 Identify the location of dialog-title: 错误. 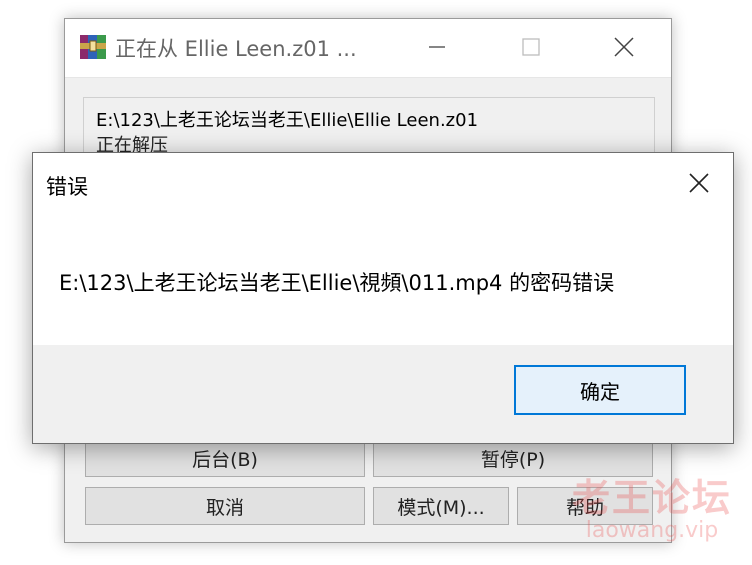
(67, 187).